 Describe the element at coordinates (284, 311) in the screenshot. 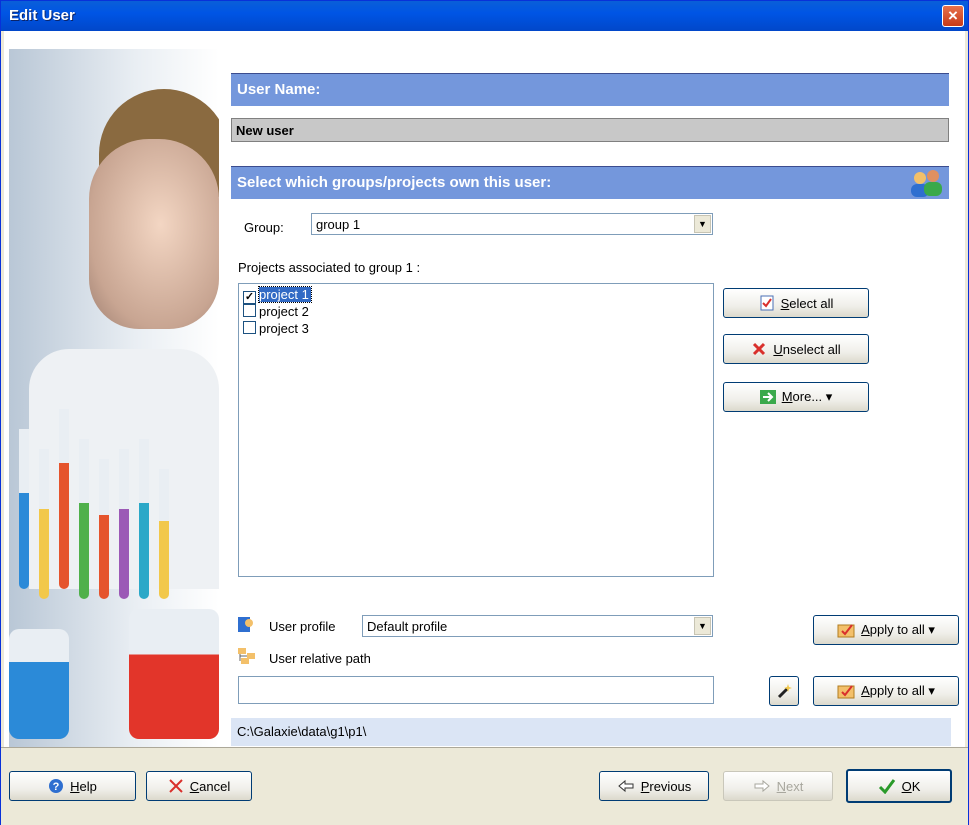

I see `project-label: project 2` at that location.